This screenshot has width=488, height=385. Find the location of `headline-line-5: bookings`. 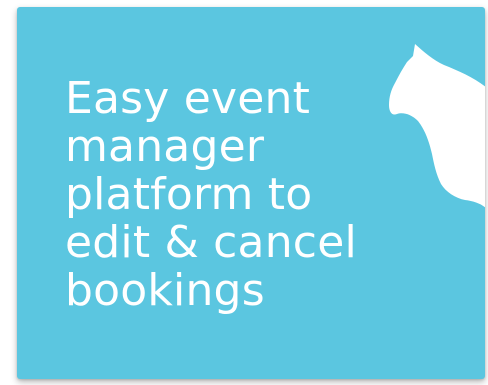

headline-line-5: bookings is located at coordinates (165, 290).